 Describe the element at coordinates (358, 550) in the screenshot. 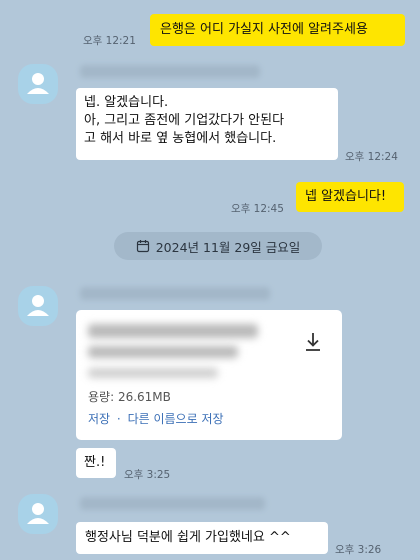

I see `message-time: 오후 3:26` at that location.